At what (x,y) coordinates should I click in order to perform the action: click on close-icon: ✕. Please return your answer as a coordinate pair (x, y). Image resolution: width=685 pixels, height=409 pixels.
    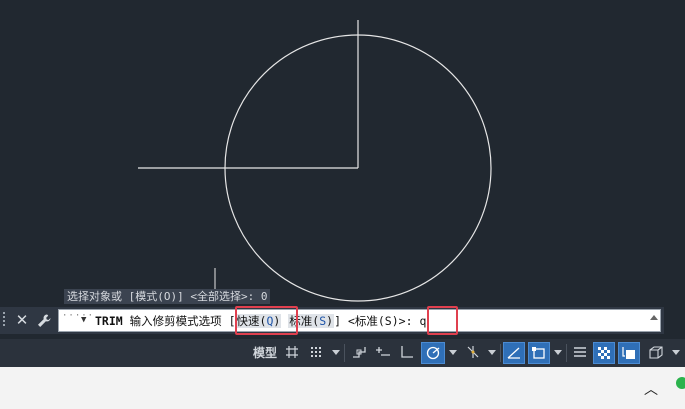
    Looking at the image, I should click on (22, 320).